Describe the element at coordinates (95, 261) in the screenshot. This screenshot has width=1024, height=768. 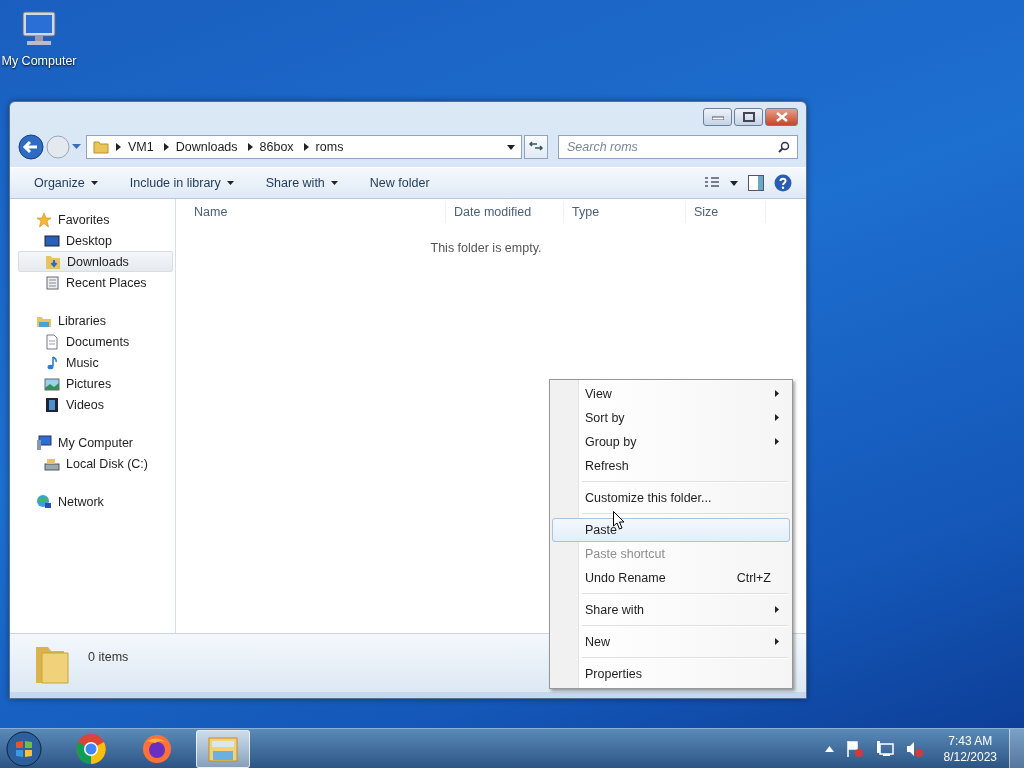
I see `sidebar-item: Downloads` at that location.